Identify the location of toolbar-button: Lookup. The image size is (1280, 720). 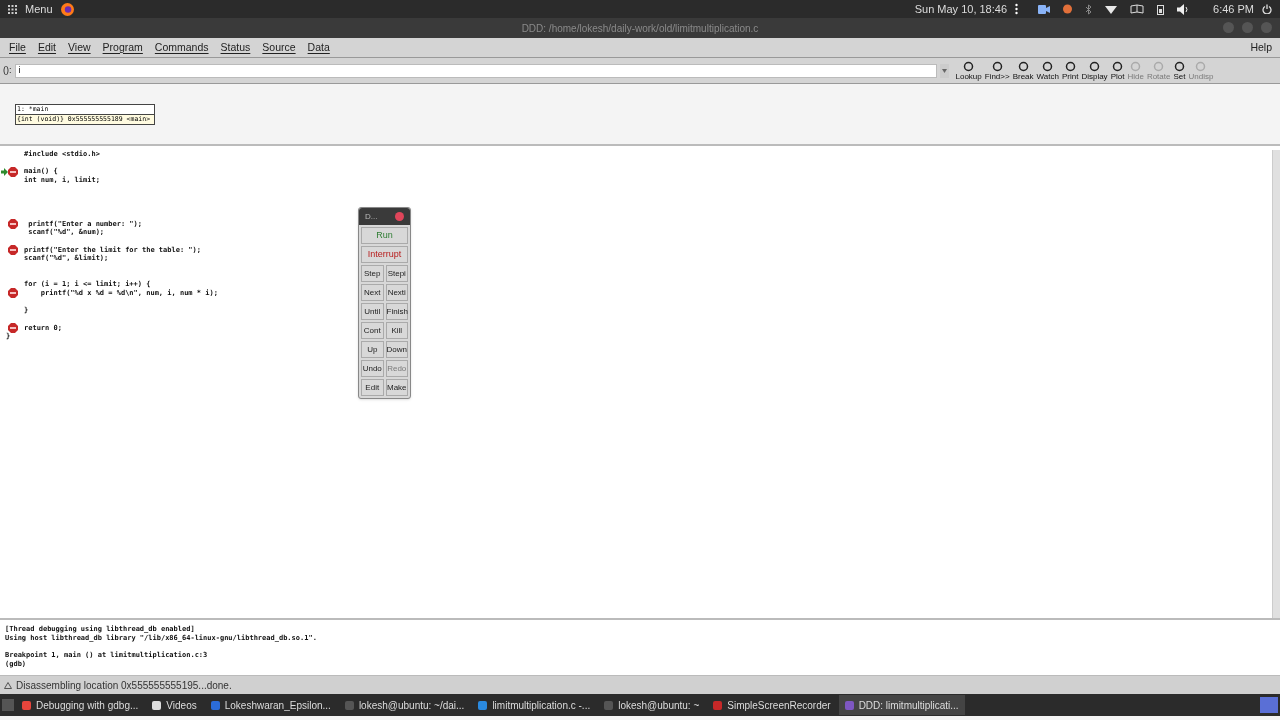
(968, 70).